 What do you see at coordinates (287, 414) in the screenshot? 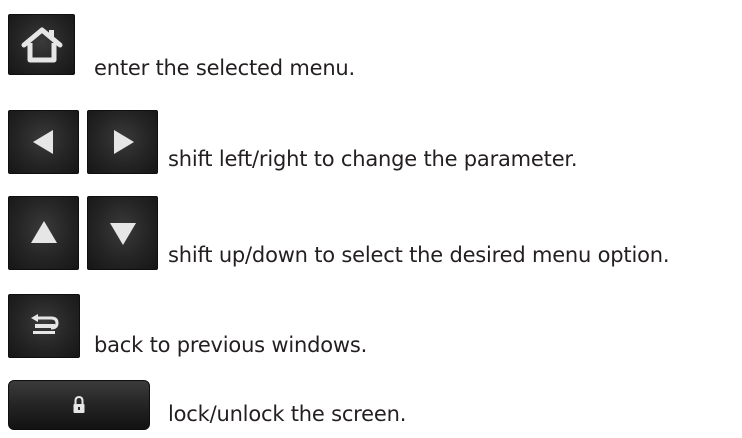
I see `lock-description: lock/unlock the screen.` at bounding box center [287, 414].